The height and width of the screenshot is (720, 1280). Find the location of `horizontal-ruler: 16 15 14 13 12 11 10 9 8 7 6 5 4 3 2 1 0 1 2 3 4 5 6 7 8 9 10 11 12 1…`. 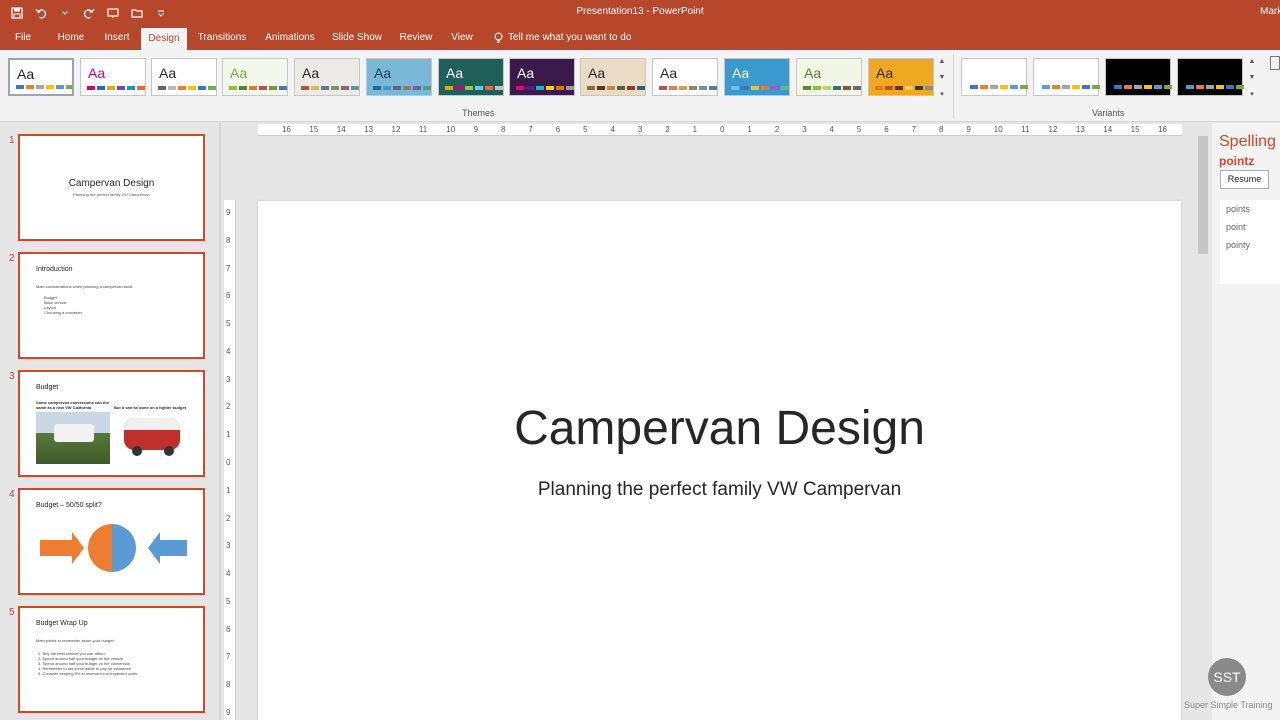

horizontal-ruler: 16 15 14 13 12 11 10 9 8 7 6 5 4 3 2 1 0 1 2 3 4 5 6 7 8 9 10 11 12 1… is located at coordinates (720, 130).